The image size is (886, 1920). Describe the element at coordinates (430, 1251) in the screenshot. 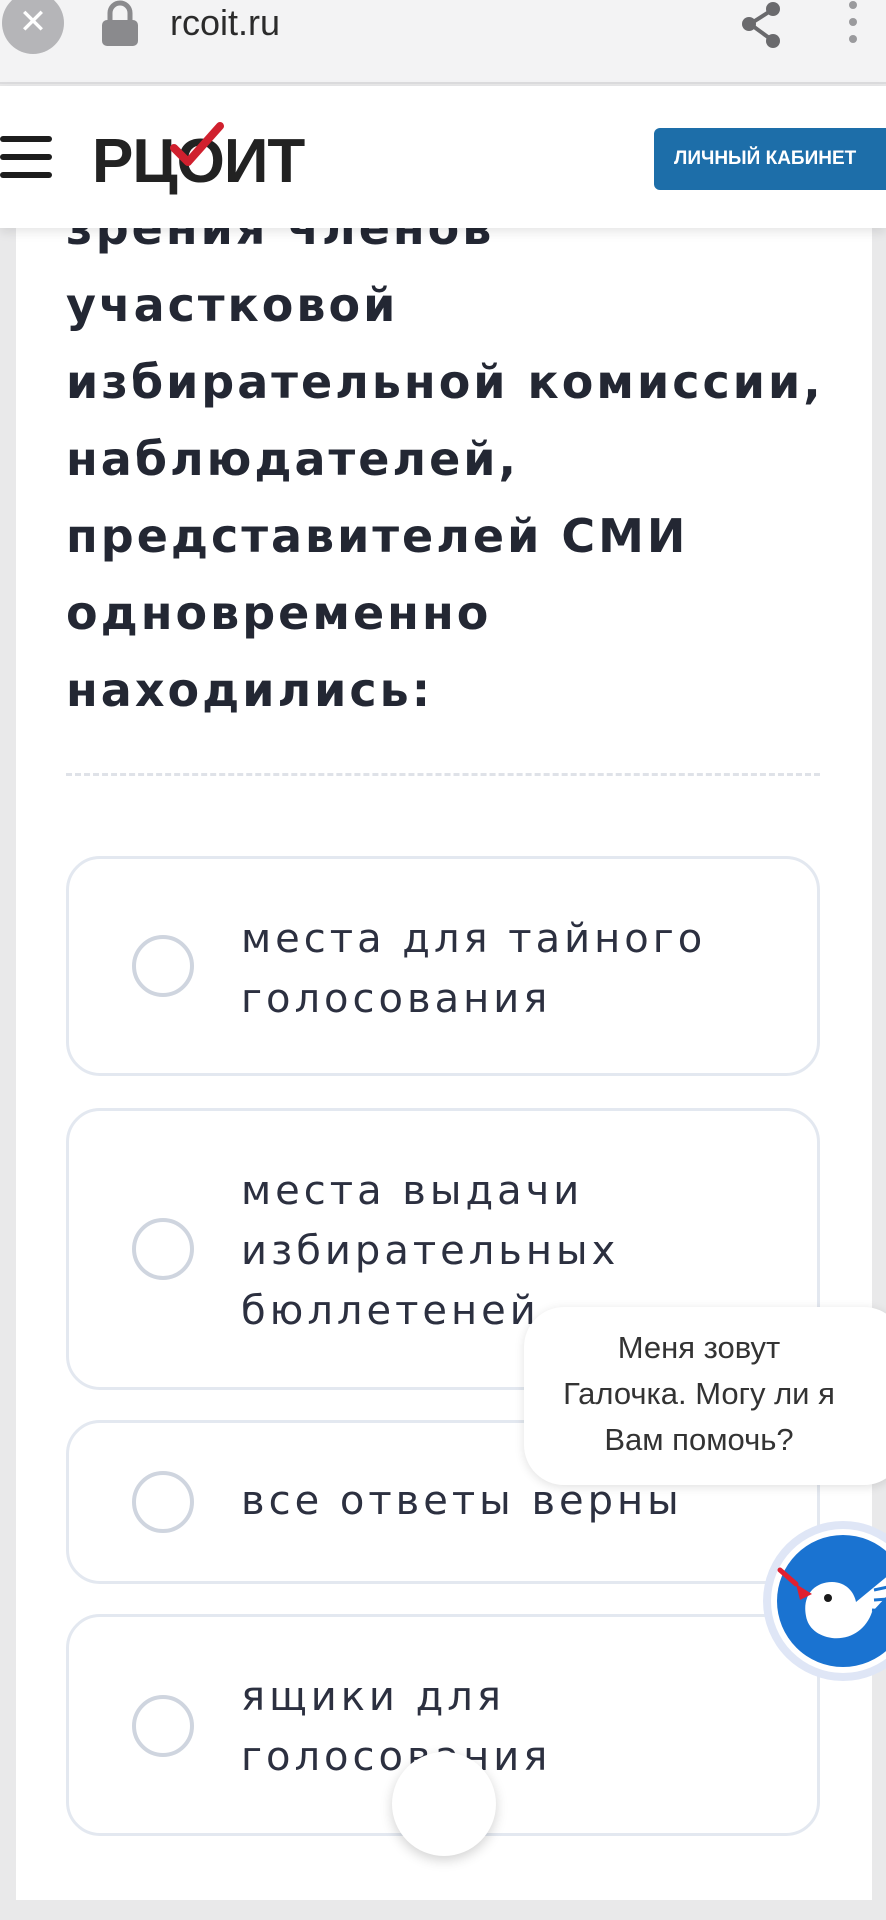

I see `answer-line: избирательных` at that location.